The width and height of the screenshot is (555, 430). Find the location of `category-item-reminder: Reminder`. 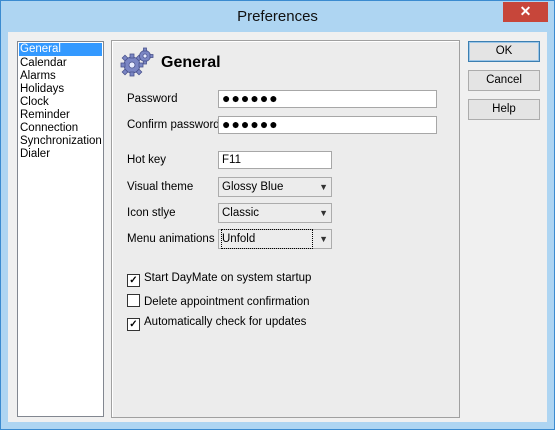

category-item-reminder: Reminder is located at coordinates (60, 115).